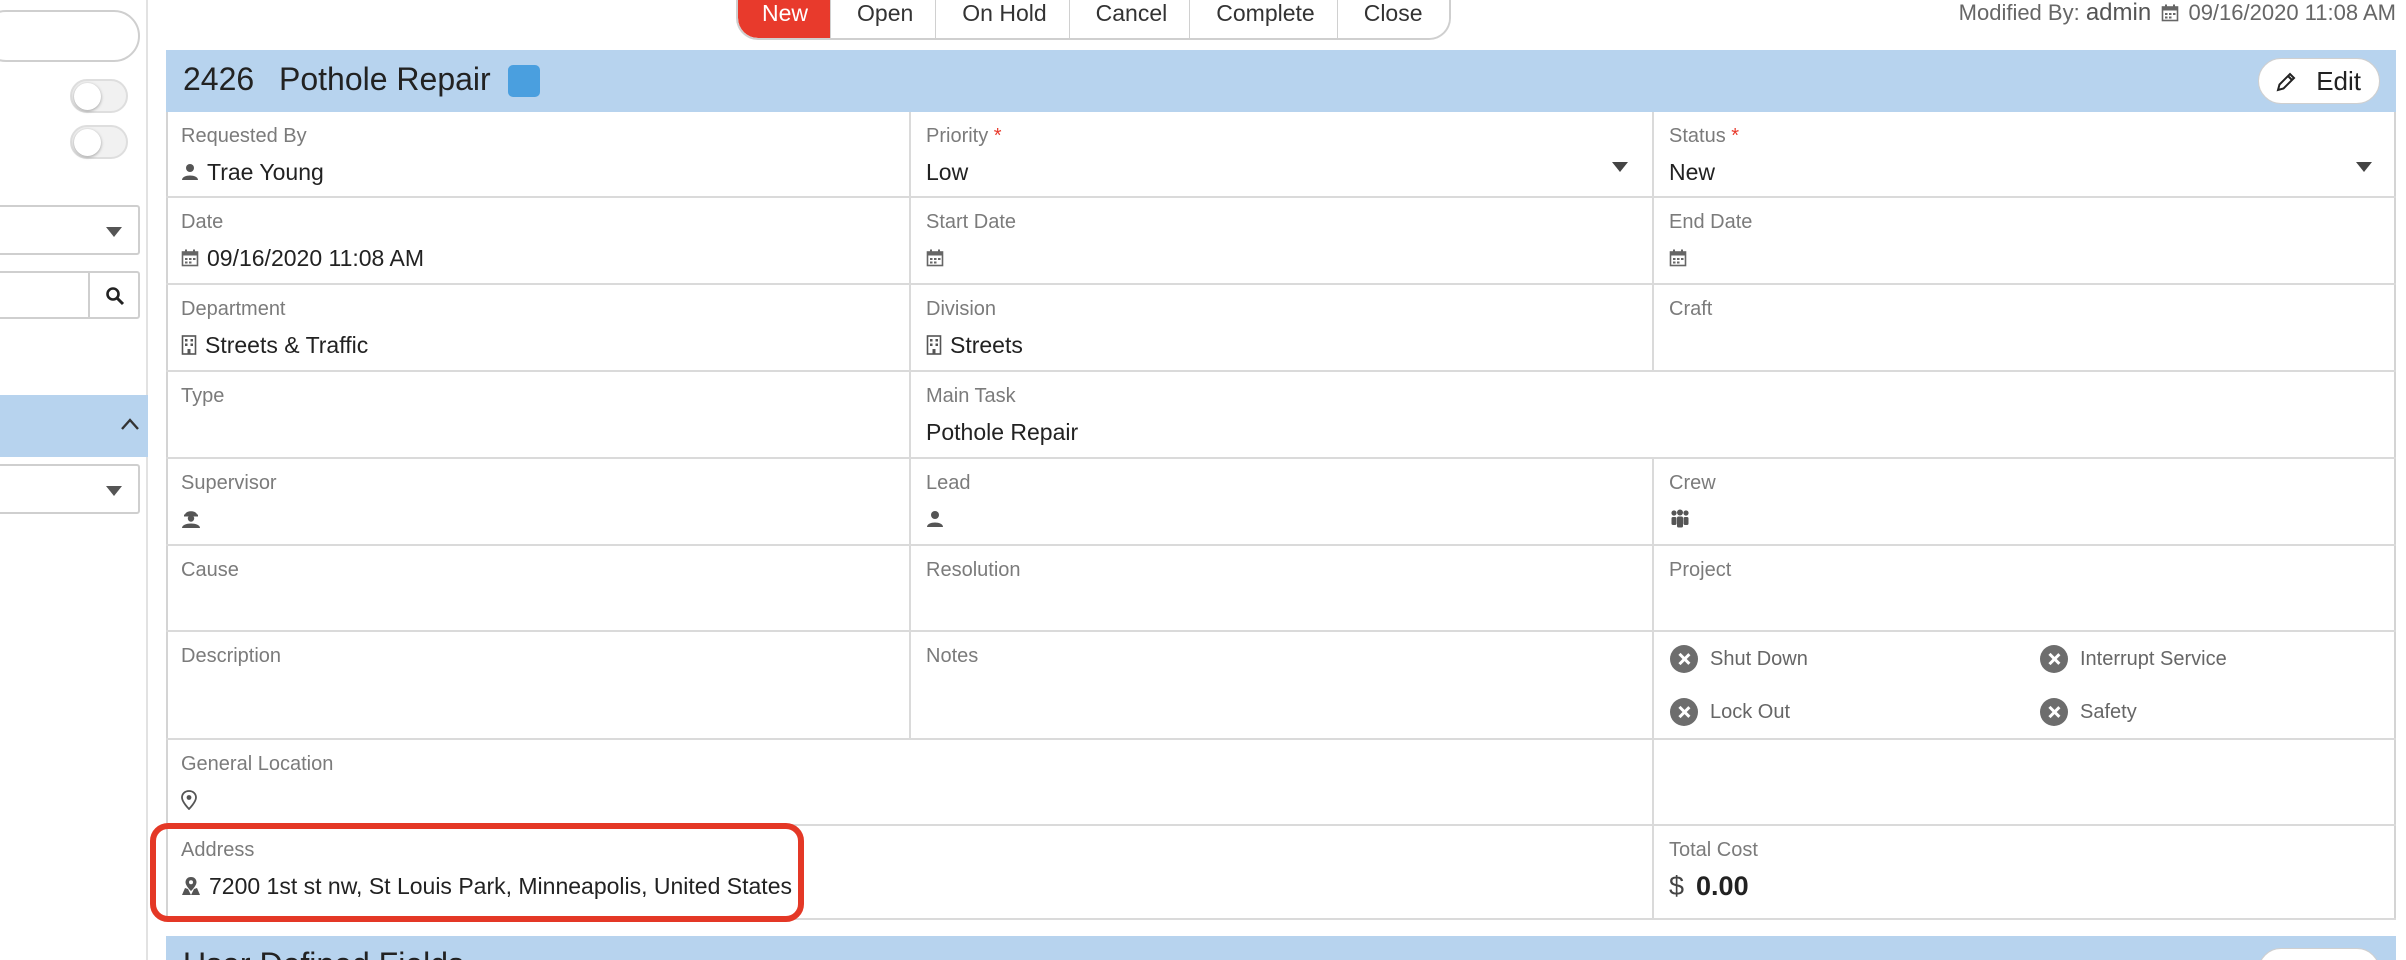 This screenshot has width=2406, height=960. I want to click on field-label: Priority, so click(957, 136).